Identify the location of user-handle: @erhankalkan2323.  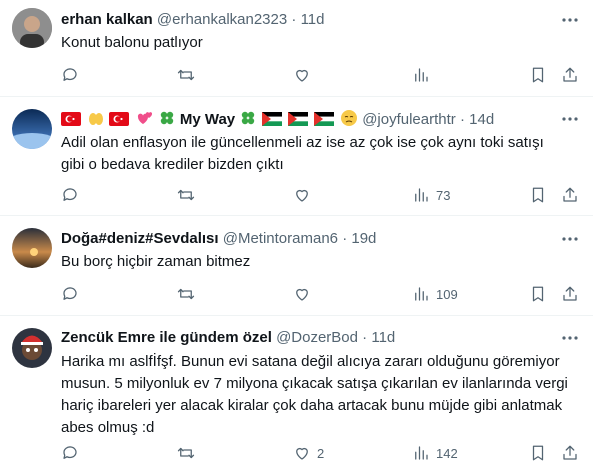
(222, 19).